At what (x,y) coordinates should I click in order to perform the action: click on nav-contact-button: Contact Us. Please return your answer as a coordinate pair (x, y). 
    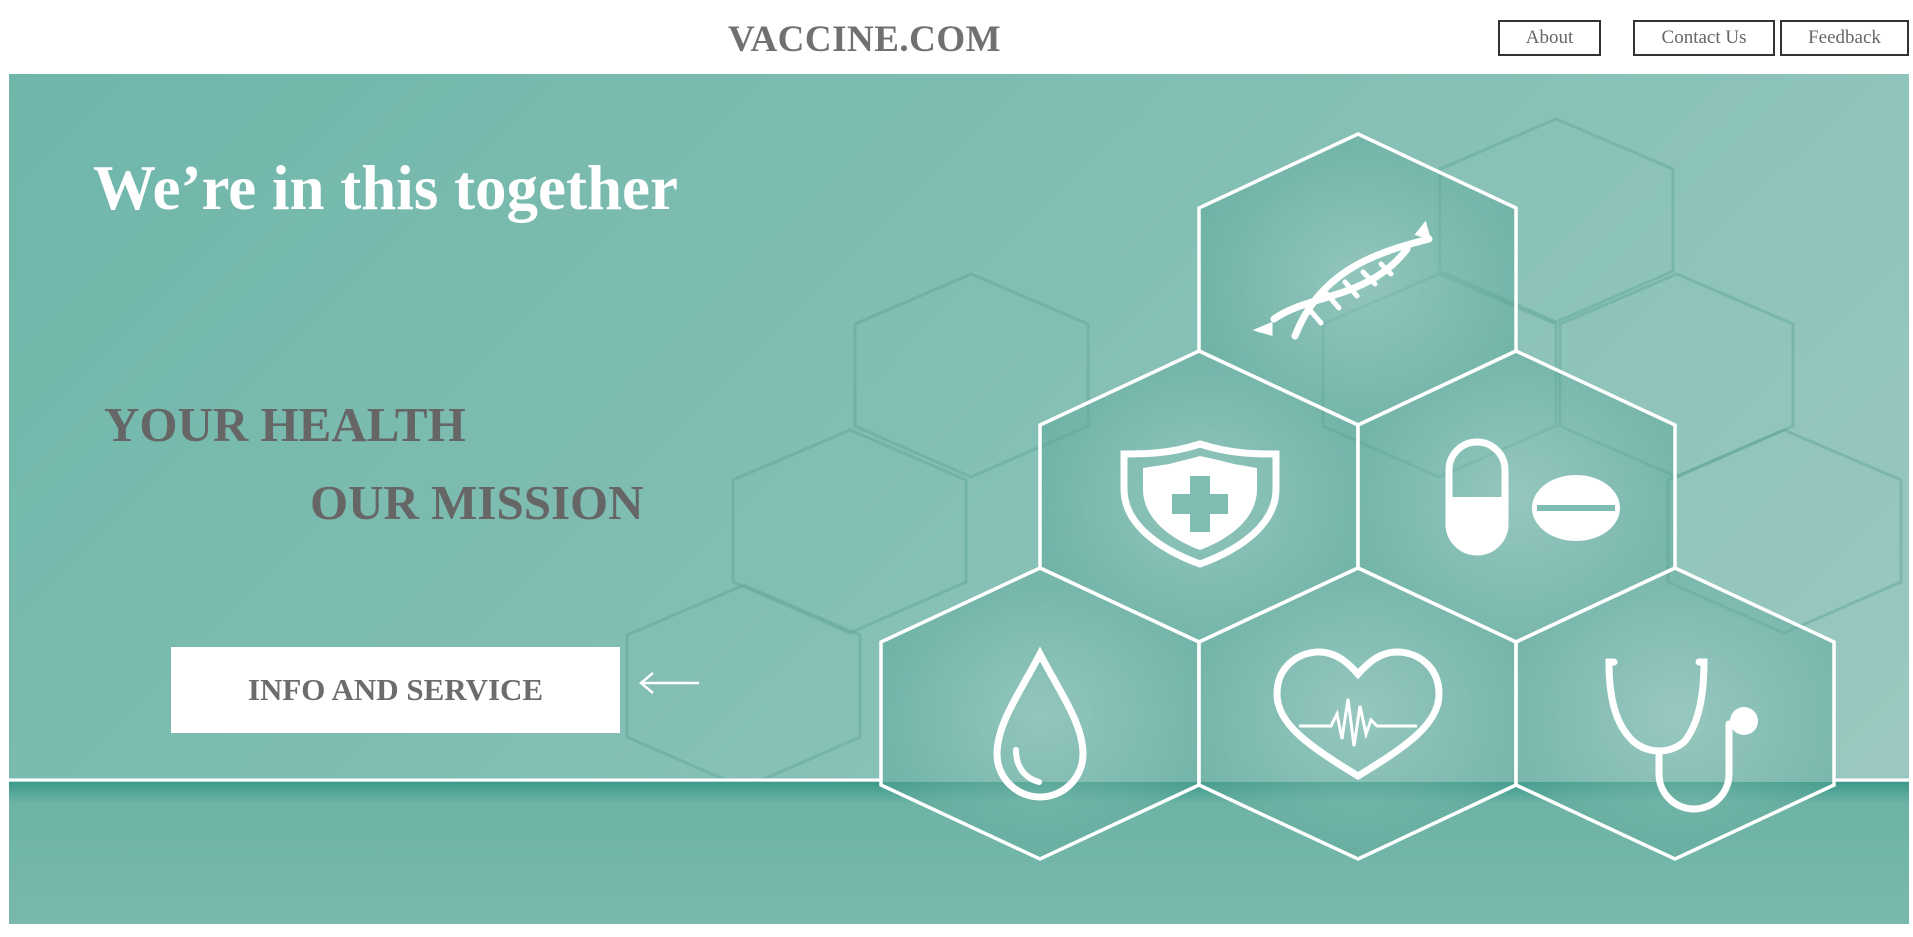
    Looking at the image, I should click on (1704, 38).